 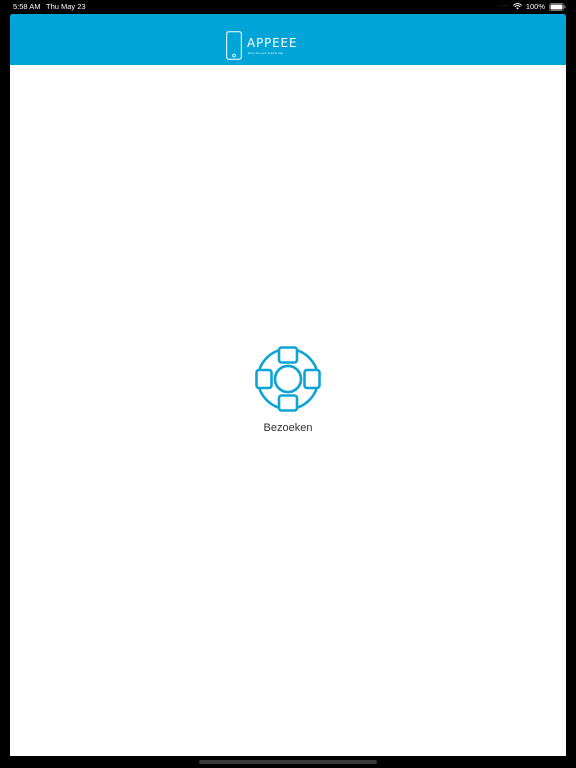 I want to click on status-time: 5:58 AM, so click(x=27, y=6).